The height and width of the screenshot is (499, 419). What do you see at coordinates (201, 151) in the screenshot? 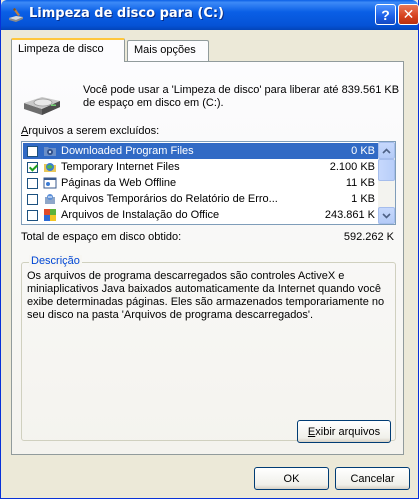
I see `list-item: Downloaded Program Files 0 KB` at bounding box center [201, 151].